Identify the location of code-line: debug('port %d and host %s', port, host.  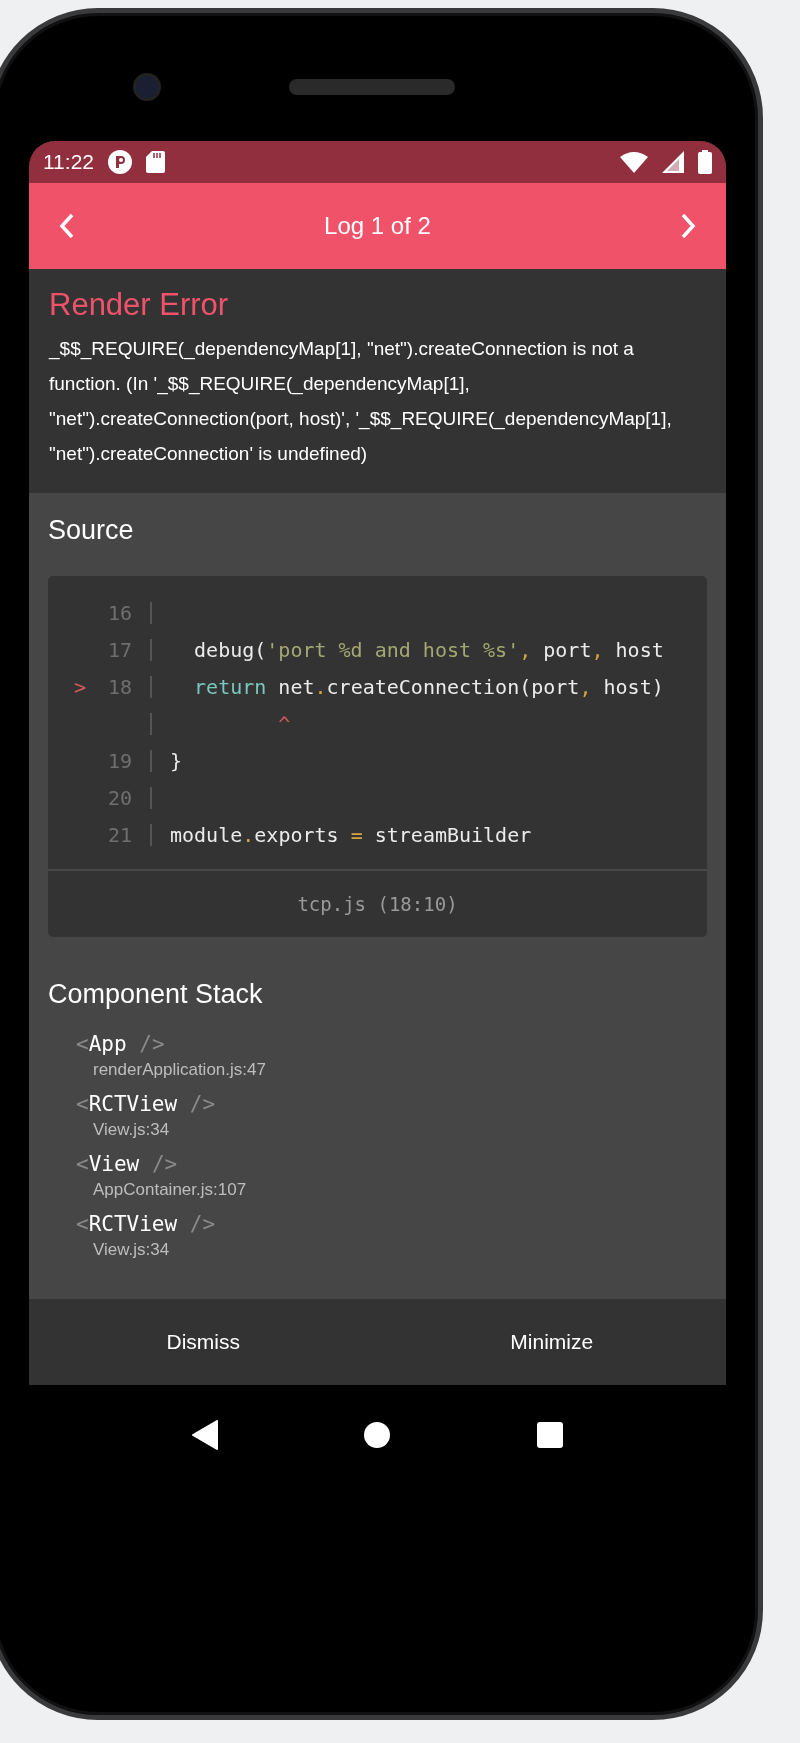
(428, 649).